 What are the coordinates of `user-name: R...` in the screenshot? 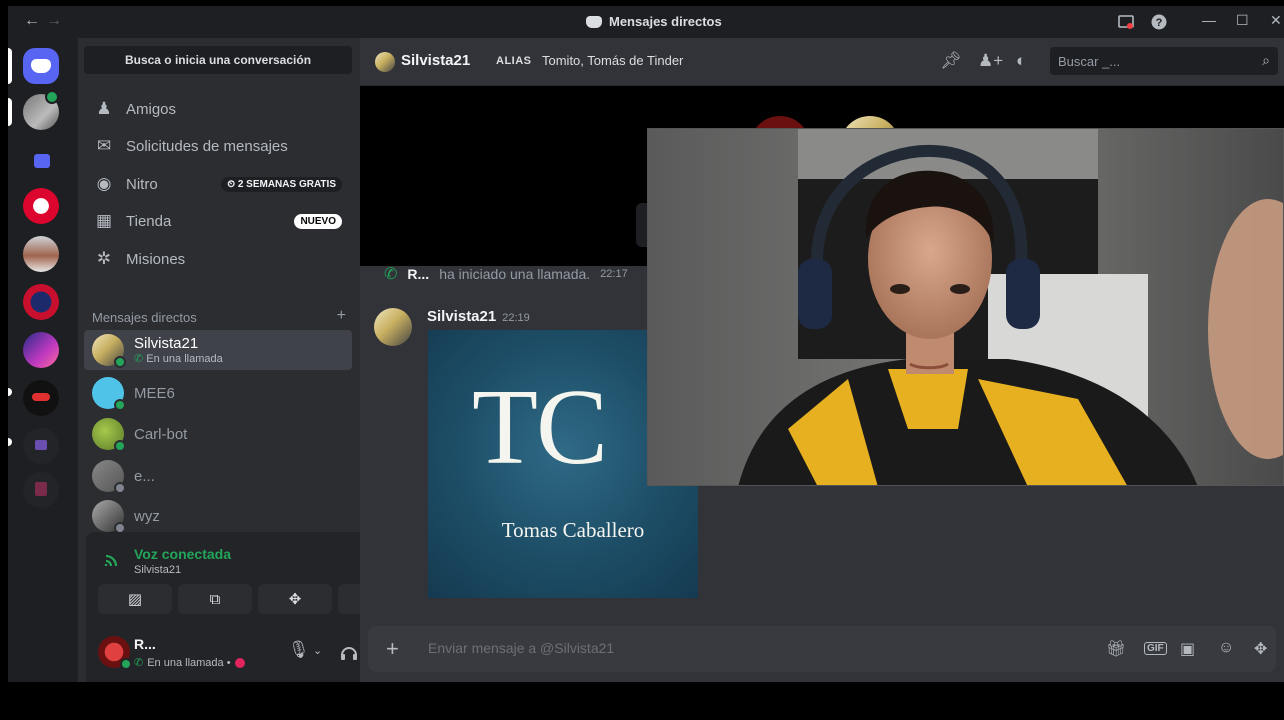 It's located at (145, 644).